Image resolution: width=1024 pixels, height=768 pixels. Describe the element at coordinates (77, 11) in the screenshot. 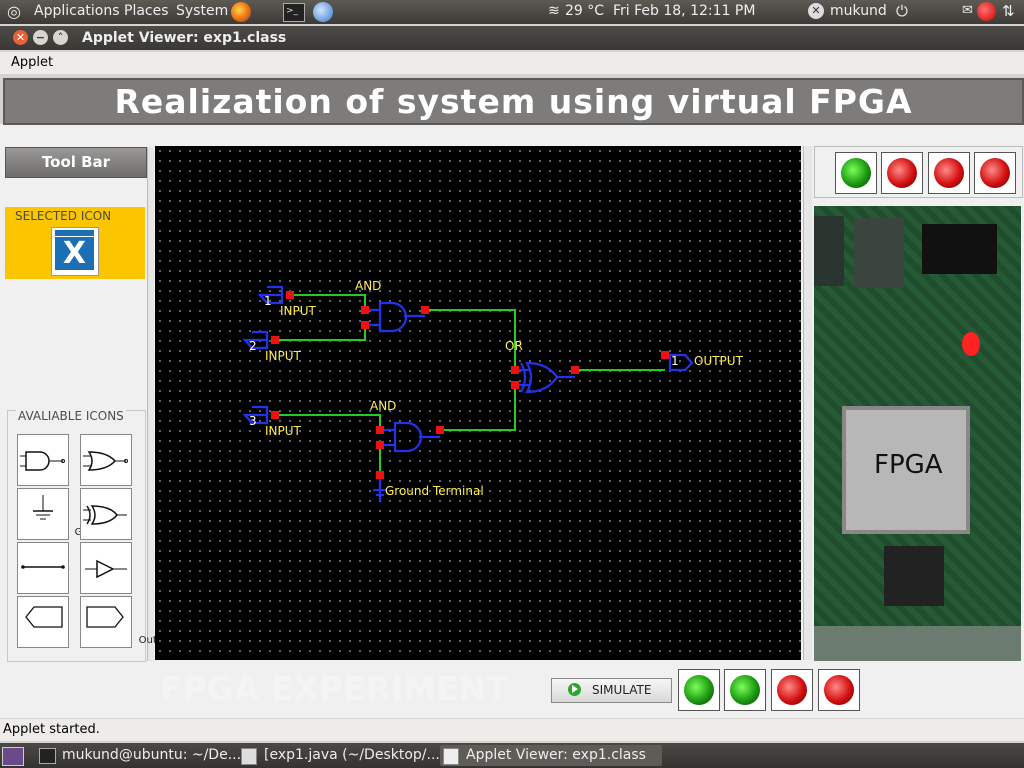

I see `menu-applications: Applications` at that location.